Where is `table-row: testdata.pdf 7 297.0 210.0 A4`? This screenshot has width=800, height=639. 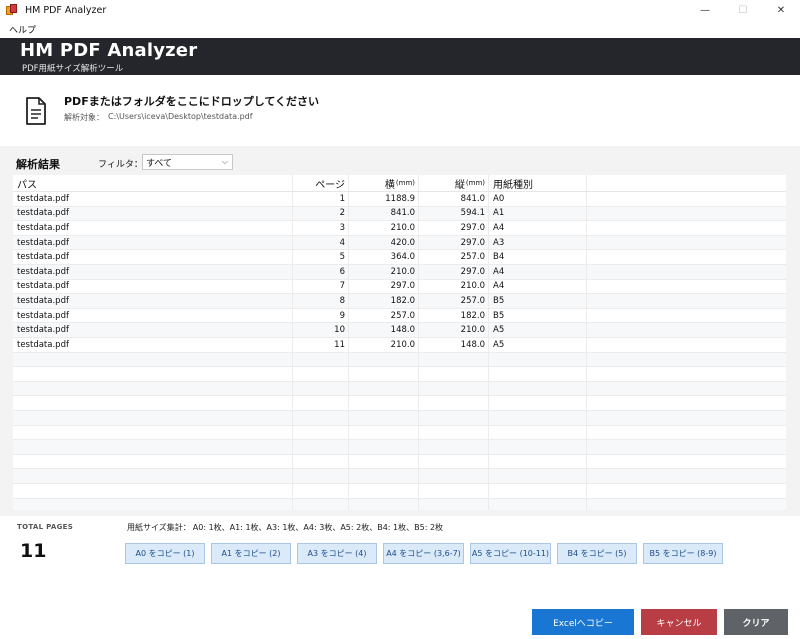 table-row: testdata.pdf 7 297.0 210.0 A4 is located at coordinates (399, 287).